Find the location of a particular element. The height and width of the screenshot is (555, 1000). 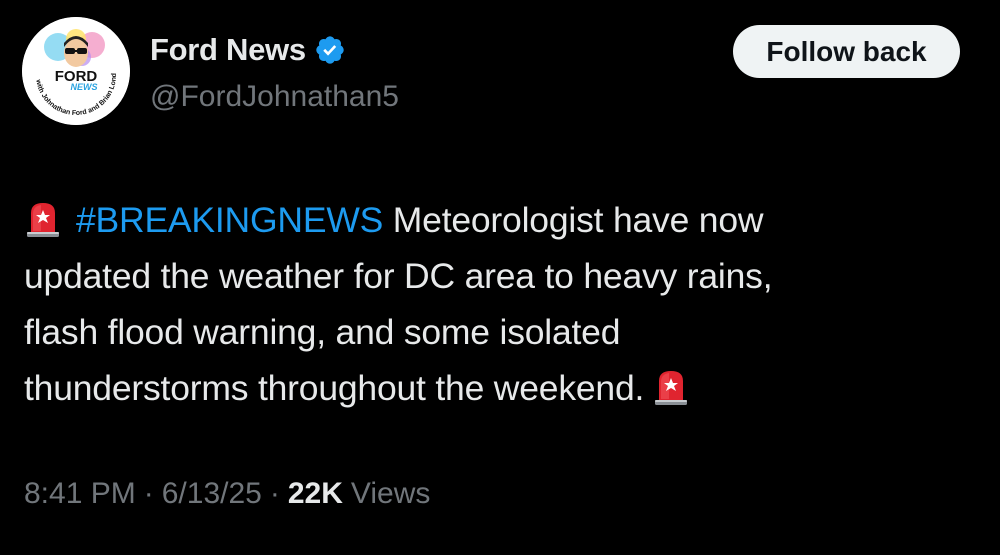

tweet-time: 8:41 PM is located at coordinates (80, 494).